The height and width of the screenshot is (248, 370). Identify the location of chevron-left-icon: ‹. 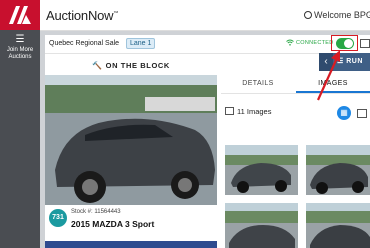
(326, 62).